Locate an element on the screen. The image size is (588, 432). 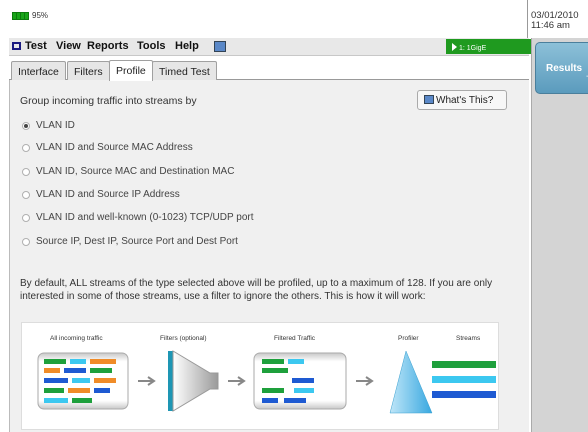
battery-percent: 95% is located at coordinates (40, 15).